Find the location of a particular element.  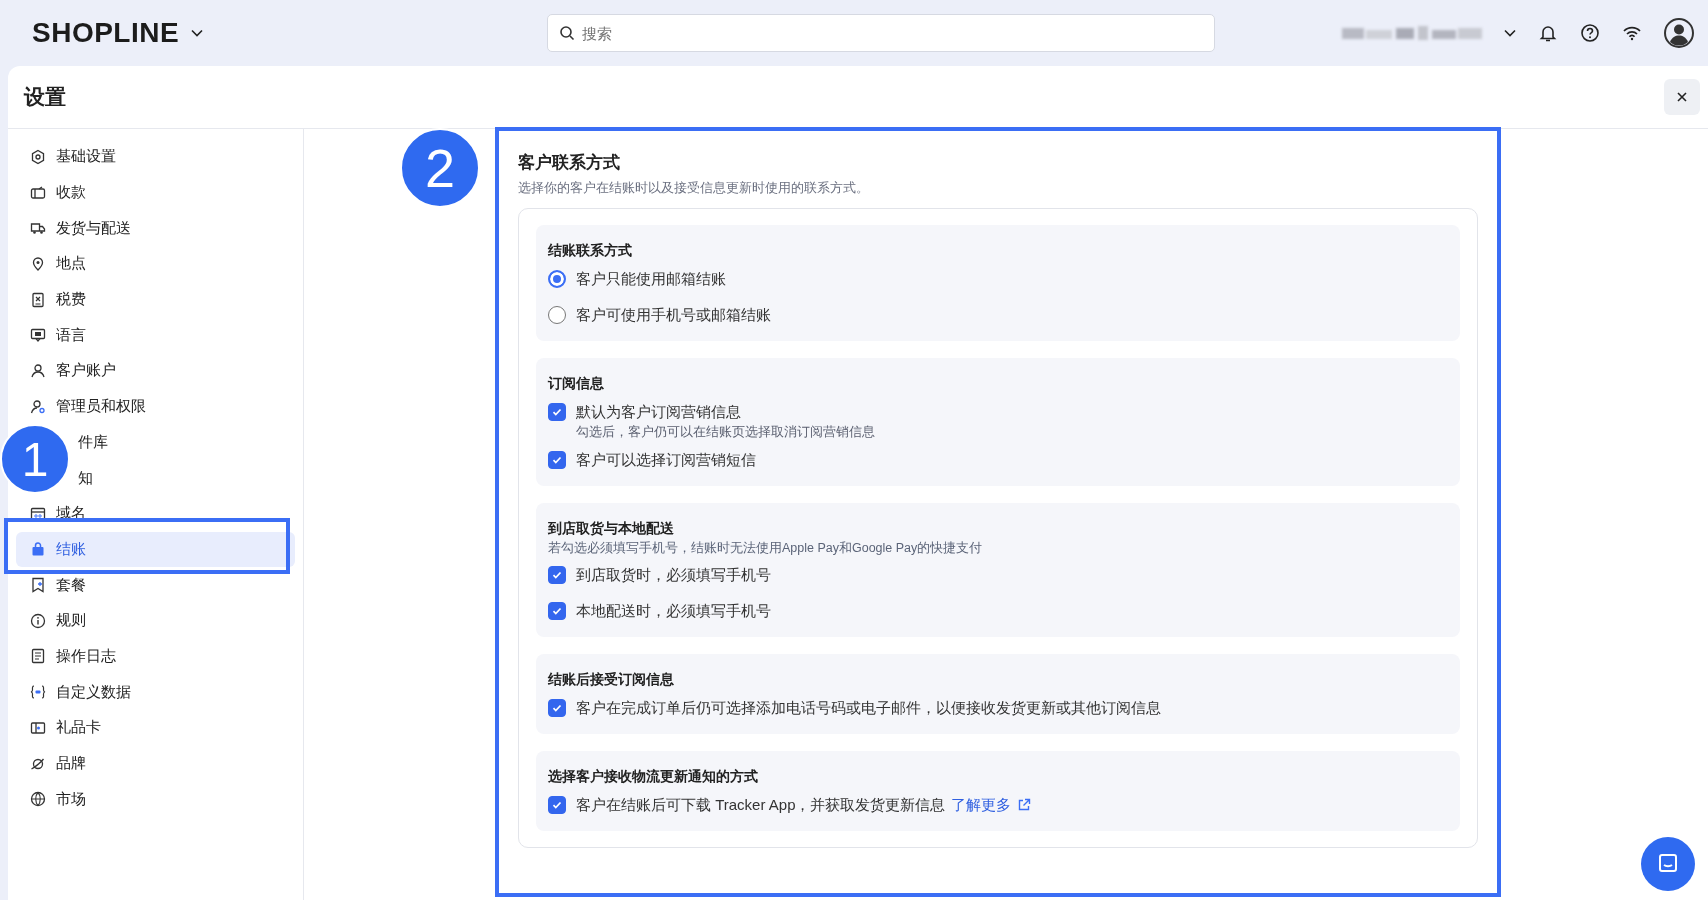

option-label: 客户在完成订单后仍可选择添加电话号码或电子邮件，以便接收发货更新或其他订阅信息 is located at coordinates (868, 708).